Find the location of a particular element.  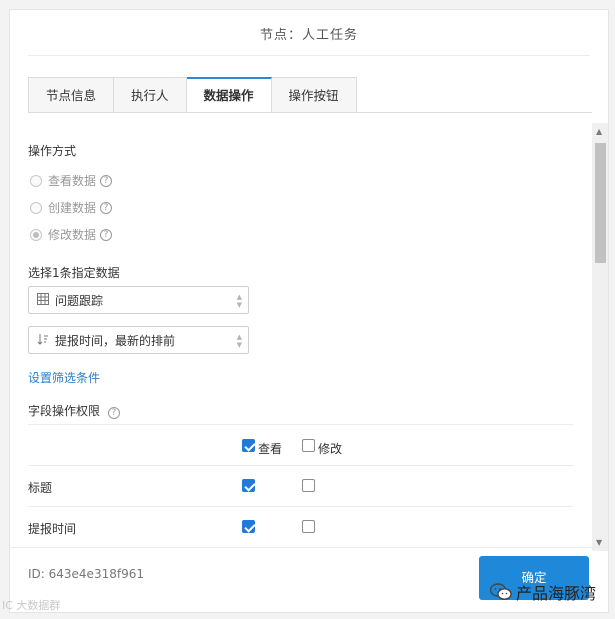

radio-modify-data: 修改数据 ? is located at coordinates (71, 234).